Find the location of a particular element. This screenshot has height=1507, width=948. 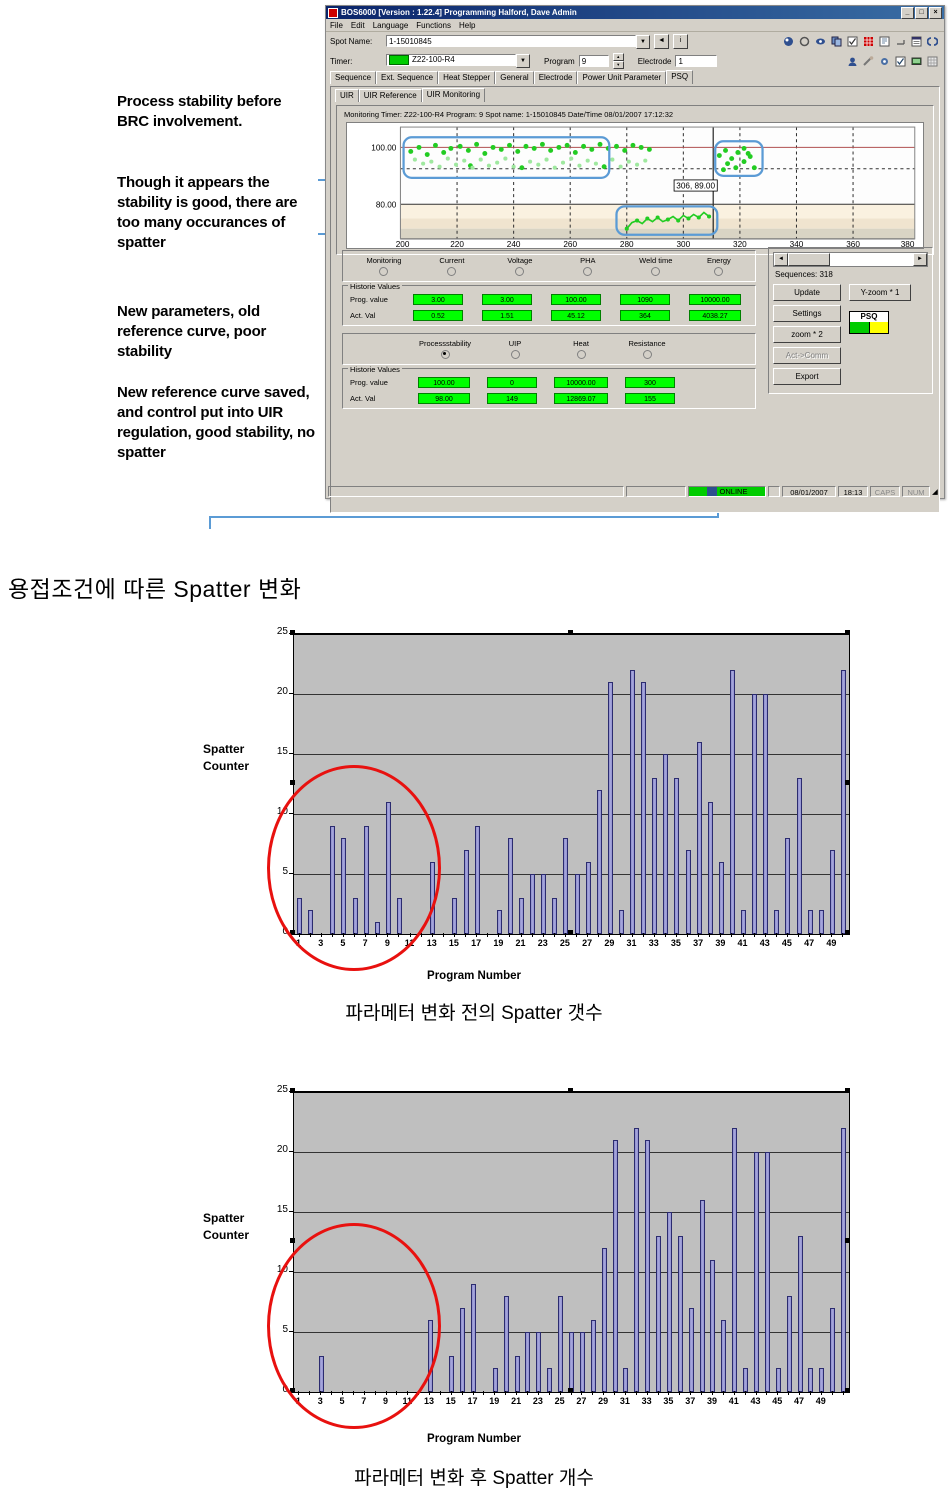

electrode-input: 1 is located at coordinates (696, 61).